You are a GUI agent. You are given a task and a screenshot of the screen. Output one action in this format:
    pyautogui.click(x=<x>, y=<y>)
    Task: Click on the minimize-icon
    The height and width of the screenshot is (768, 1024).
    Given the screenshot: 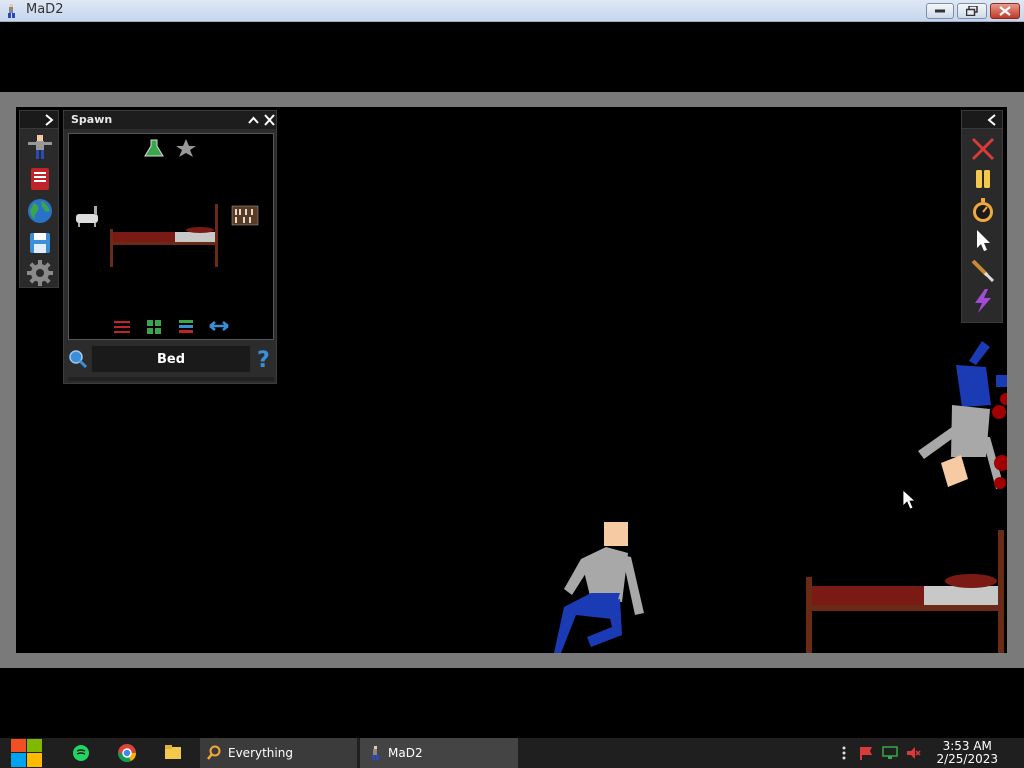 What is the action you would take?
    pyautogui.click(x=940, y=11)
    